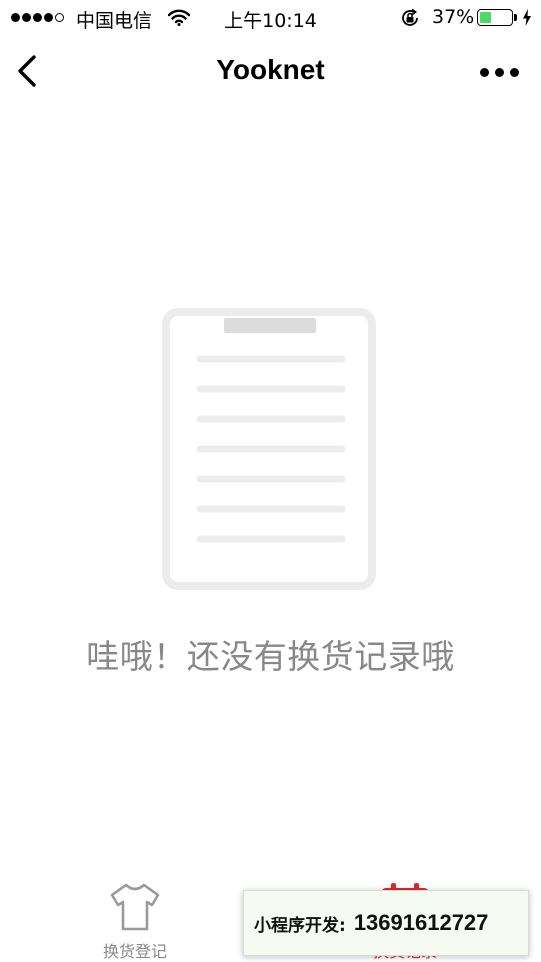 The image size is (541, 962). I want to click on battery-tip, so click(515, 17).